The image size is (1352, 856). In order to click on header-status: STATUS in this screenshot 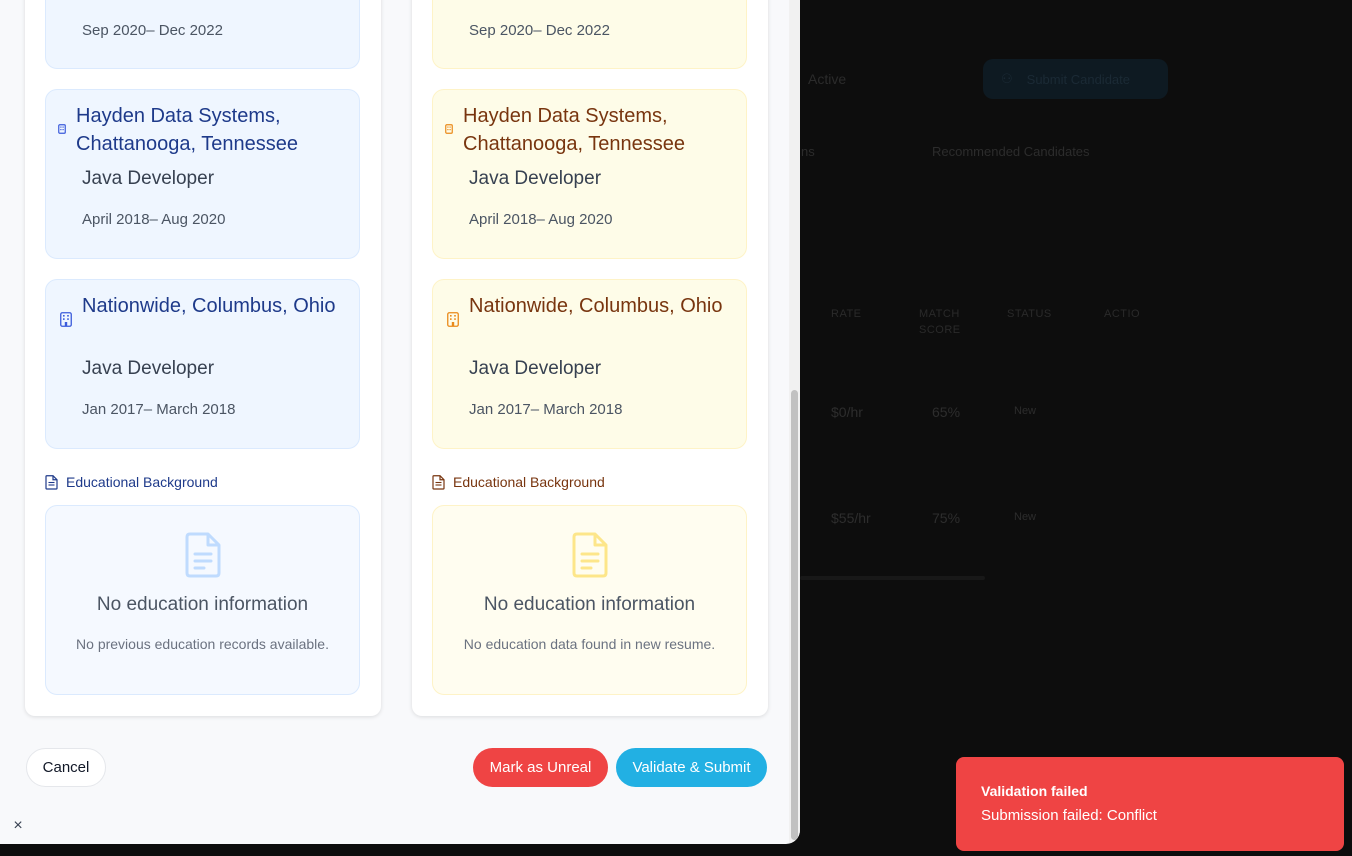, I will do `click(1029, 314)`.